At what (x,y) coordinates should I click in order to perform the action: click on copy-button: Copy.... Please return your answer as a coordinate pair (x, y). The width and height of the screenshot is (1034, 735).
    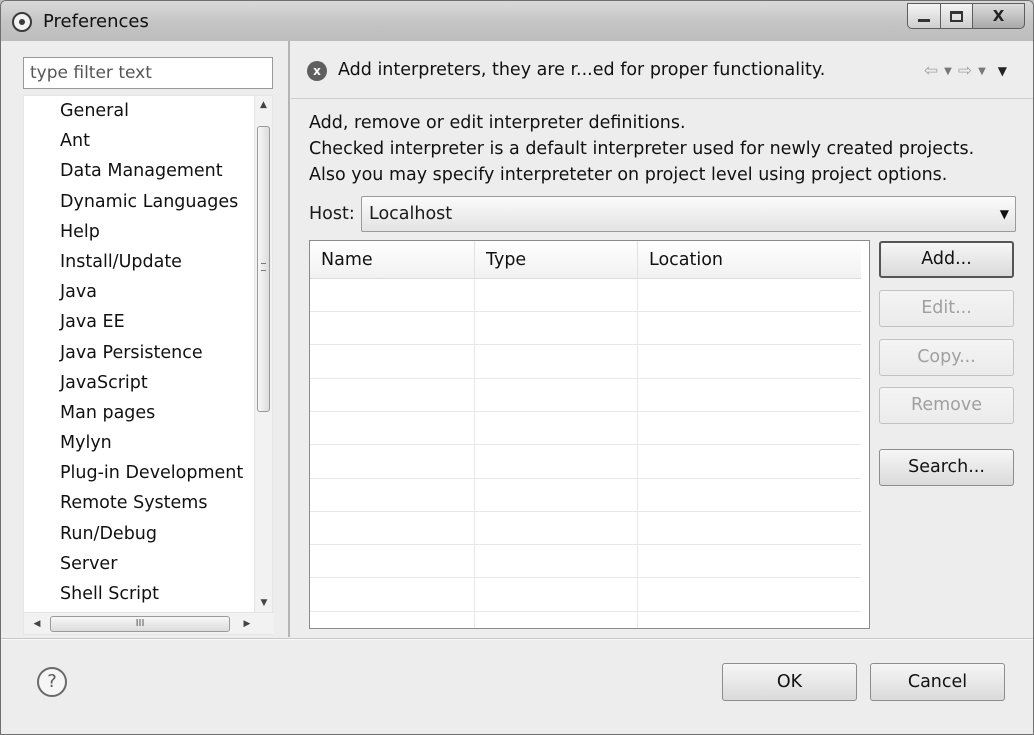
    Looking at the image, I should click on (946, 357).